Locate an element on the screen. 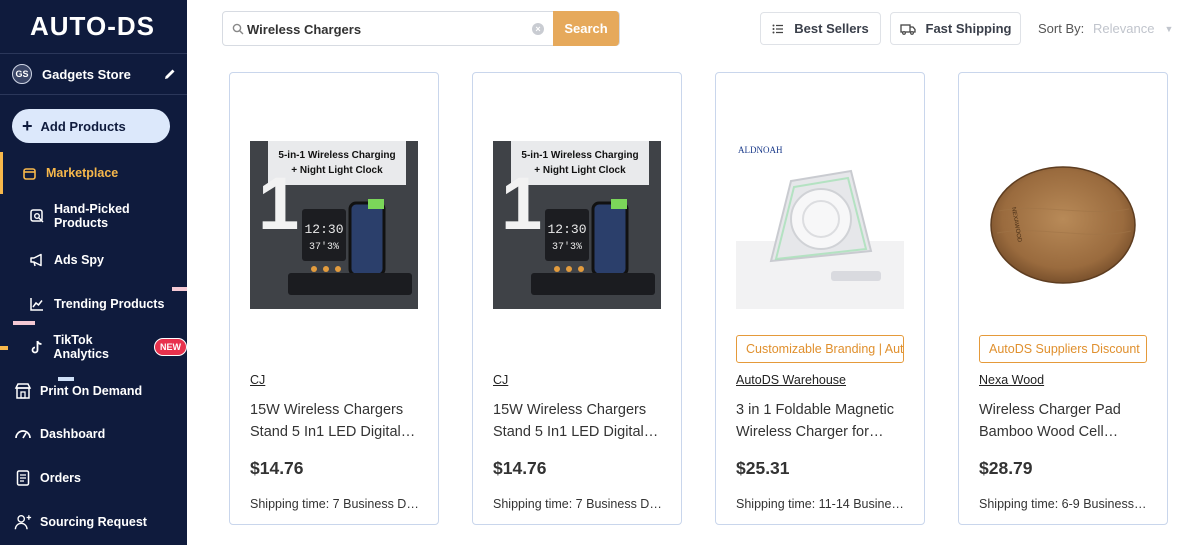 Image resolution: width=1200 pixels, height=545 pixels. add-products-label: Add Products is located at coordinates (83, 126).